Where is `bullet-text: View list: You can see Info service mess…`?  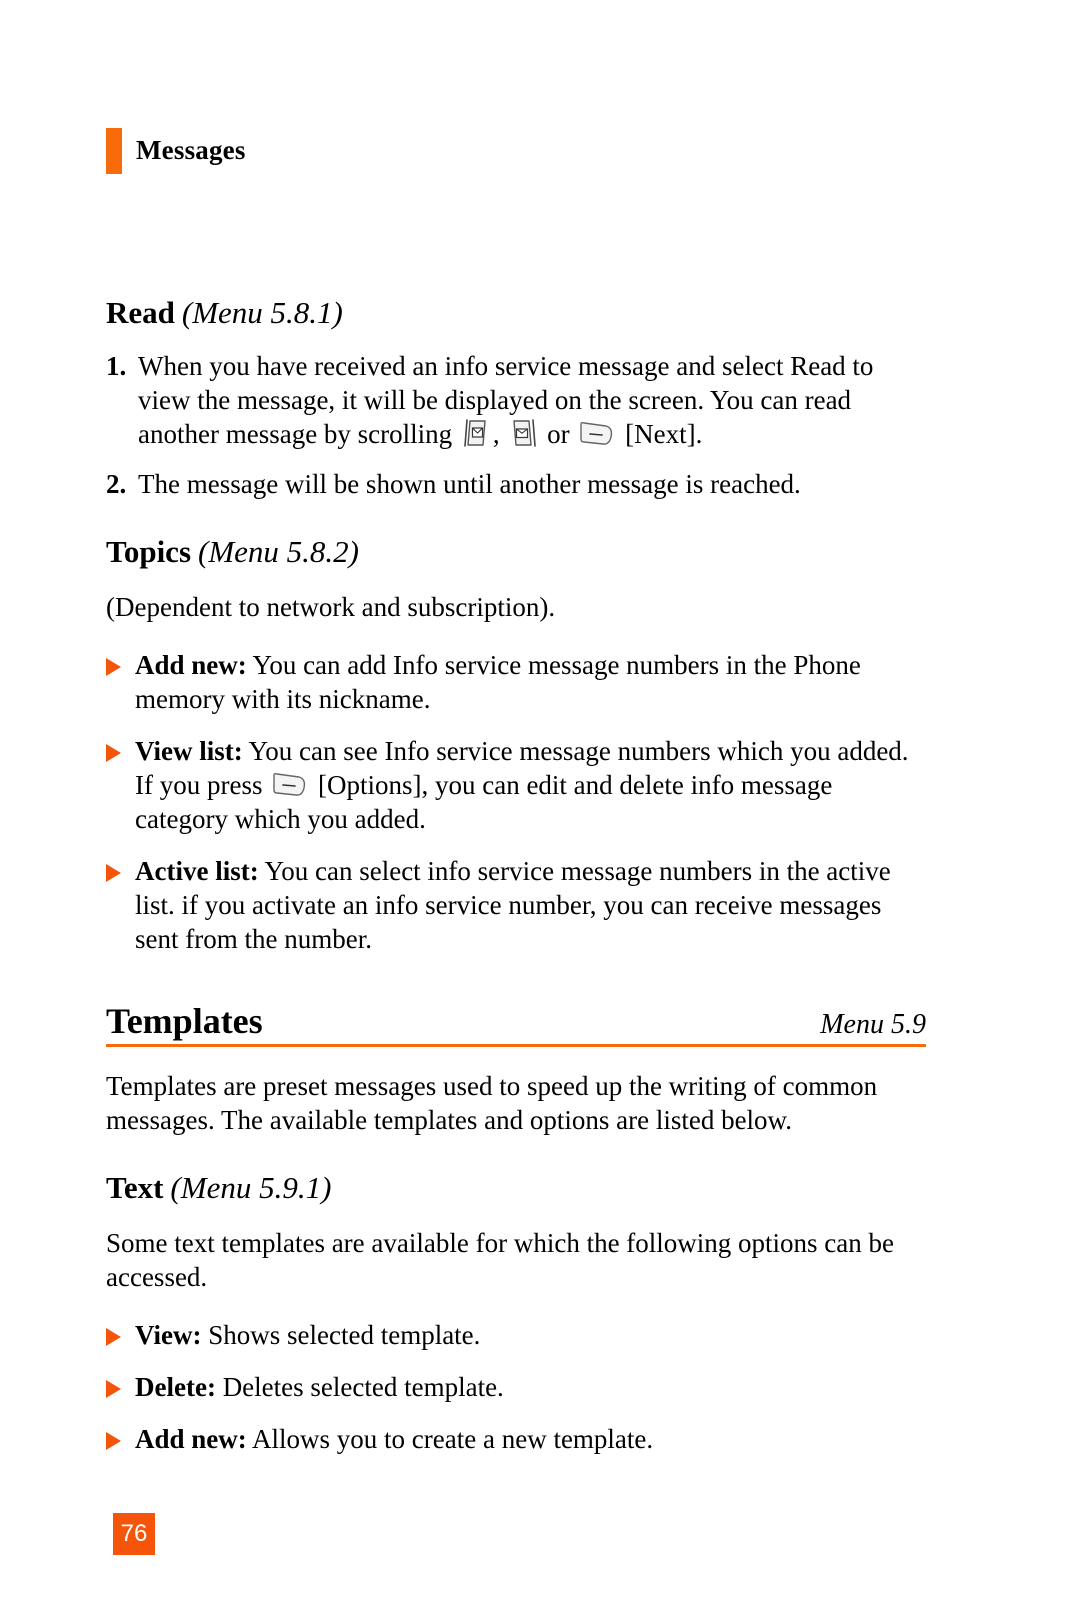
bullet-text: View list: You can see Info service mess… is located at coordinates (530, 785).